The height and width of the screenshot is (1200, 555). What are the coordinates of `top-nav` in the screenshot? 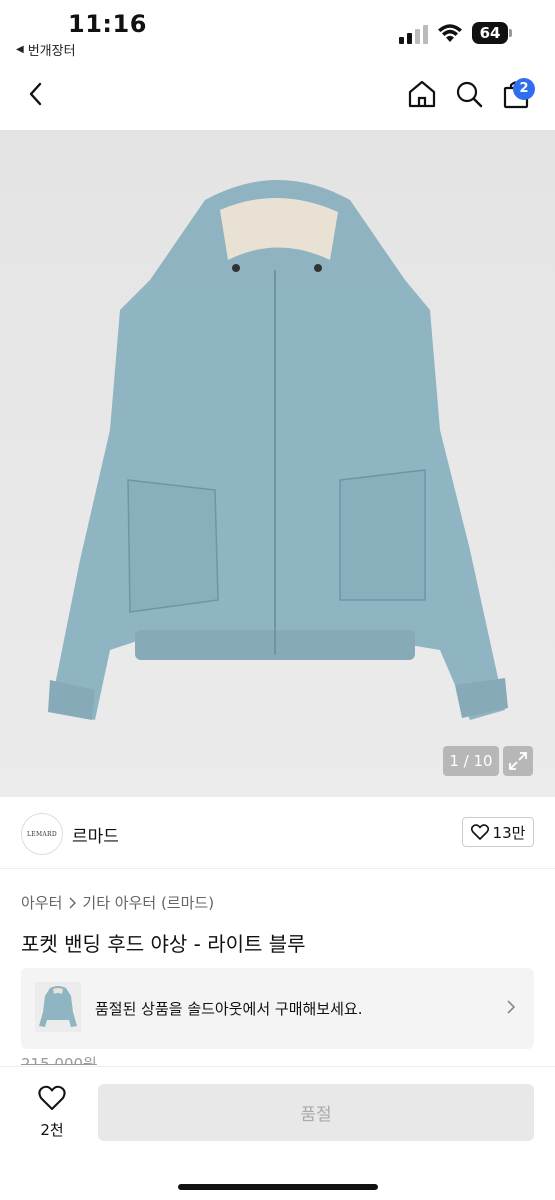 It's located at (277, 96).